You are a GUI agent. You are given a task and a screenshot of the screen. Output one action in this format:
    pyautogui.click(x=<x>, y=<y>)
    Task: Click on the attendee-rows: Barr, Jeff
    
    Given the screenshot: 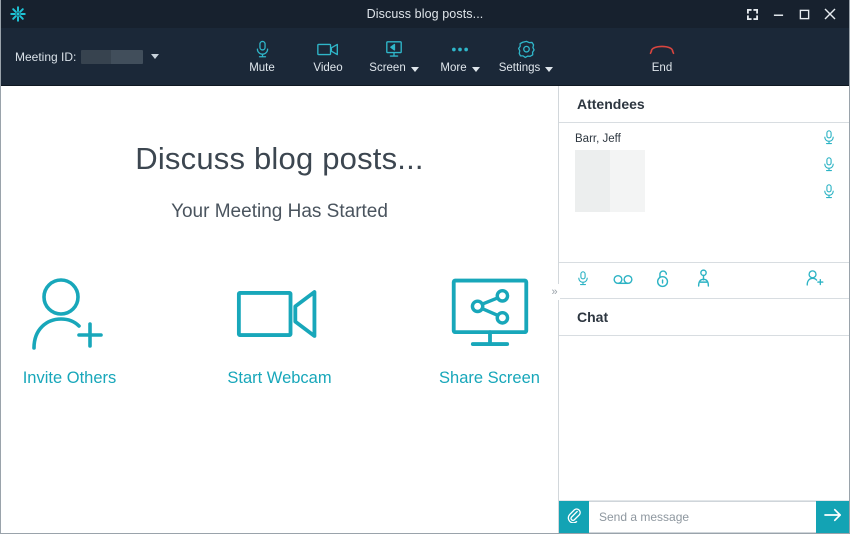 What is the action you would take?
    pyautogui.click(x=684, y=192)
    